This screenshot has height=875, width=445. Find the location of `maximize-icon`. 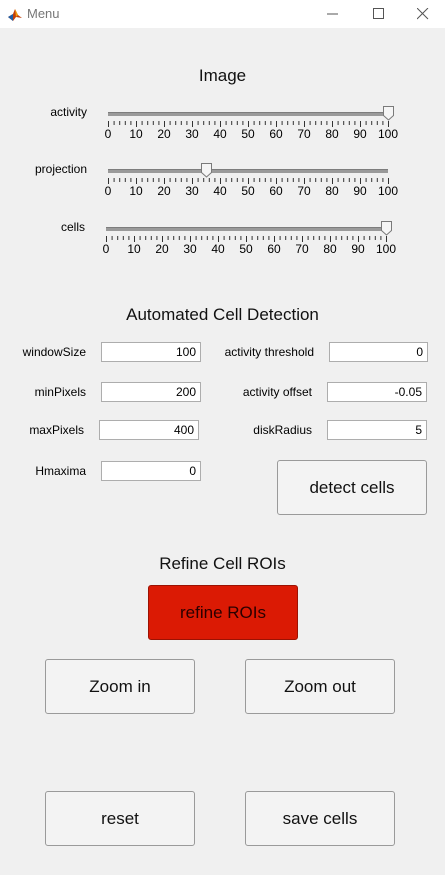

maximize-icon is located at coordinates (378, 13).